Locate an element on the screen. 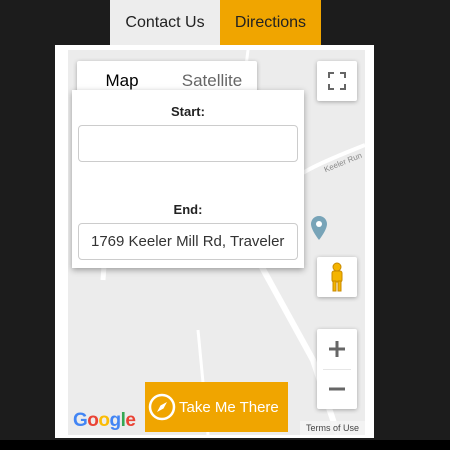 This screenshot has width=450, height=450. zoom-in-icon is located at coordinates (337, 348).